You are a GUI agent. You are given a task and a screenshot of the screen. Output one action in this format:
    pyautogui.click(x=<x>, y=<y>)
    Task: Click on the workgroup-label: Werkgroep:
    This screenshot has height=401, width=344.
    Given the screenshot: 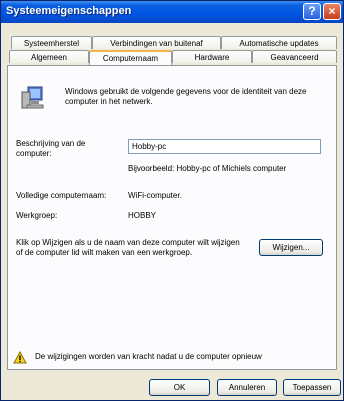 What is the action you would take?
    pyautogui.click(x=37, y=215)
    